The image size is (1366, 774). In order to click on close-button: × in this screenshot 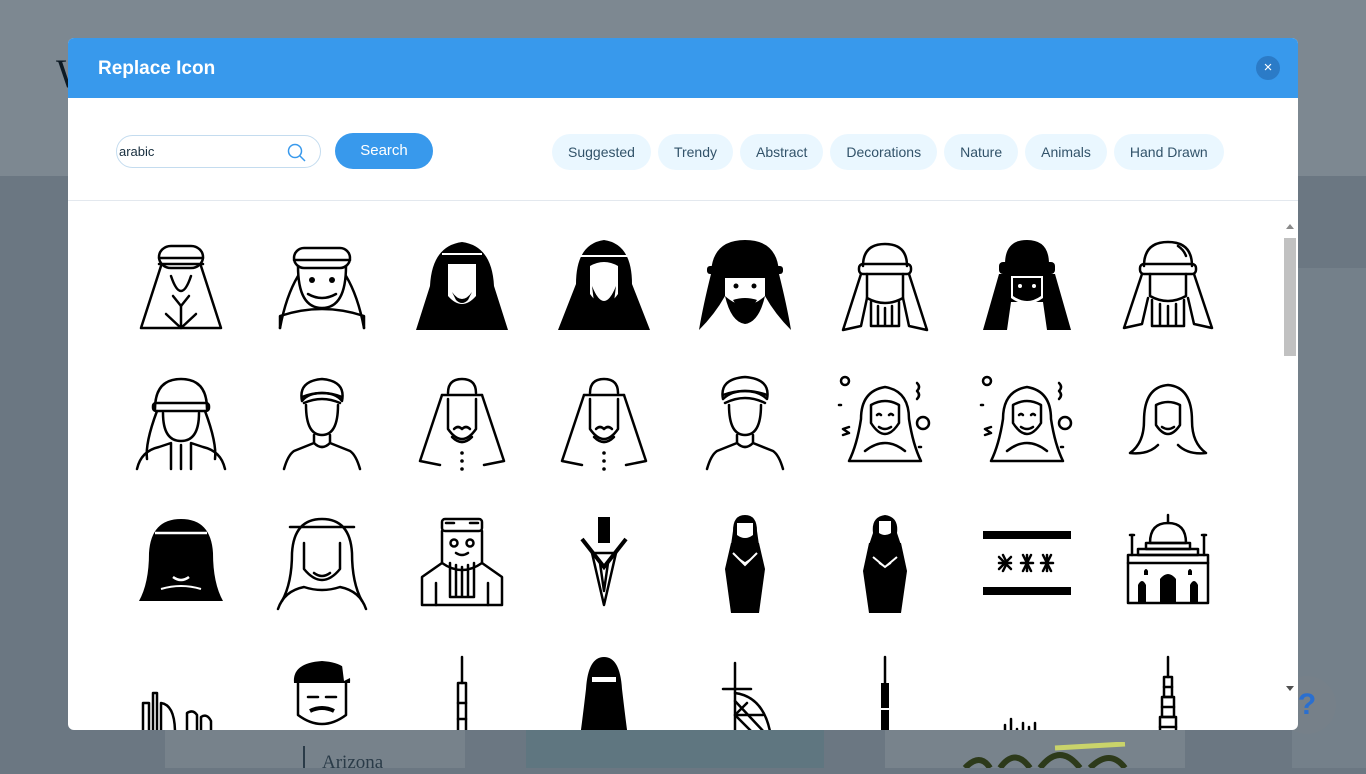, I will do `click(1268, 68)`.